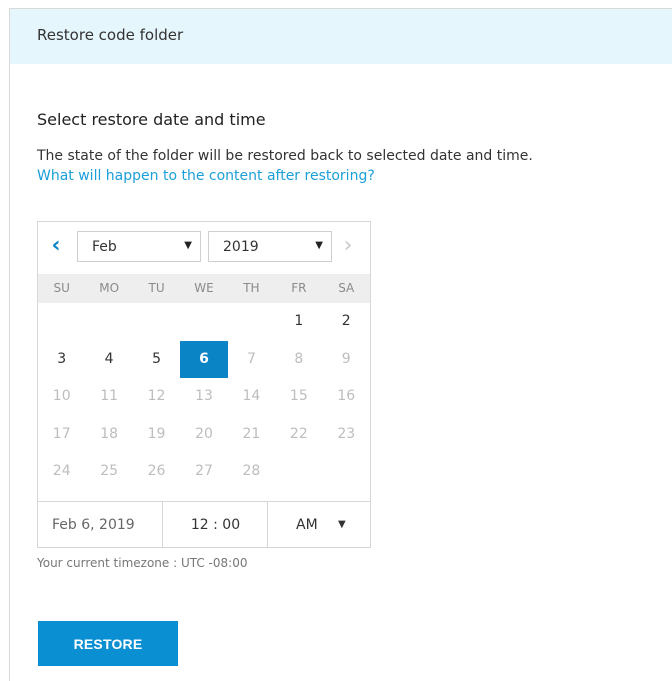 This screenshot has height=681, width=672. I want to click on day-cell: 27, so click(204, 471).